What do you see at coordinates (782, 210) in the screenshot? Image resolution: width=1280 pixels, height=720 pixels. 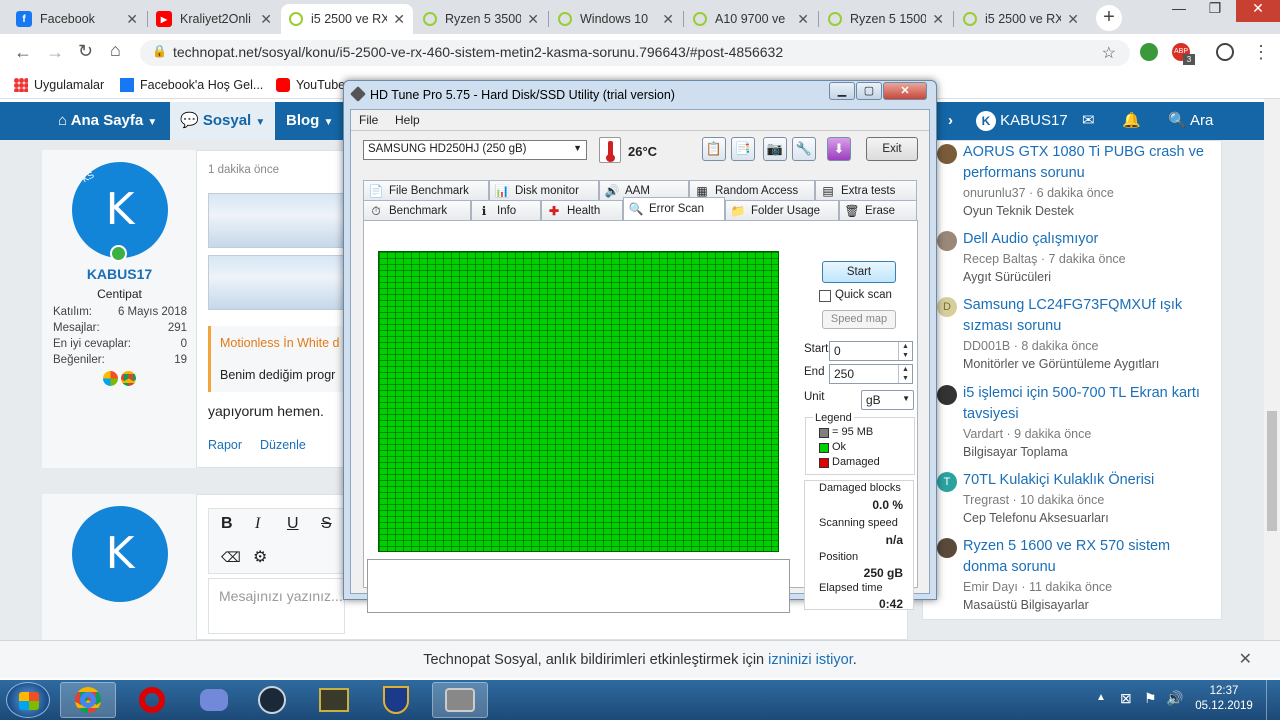 I see `tab-folder-usage: 📁 Folder Usage` at bounding box center [782, 210].